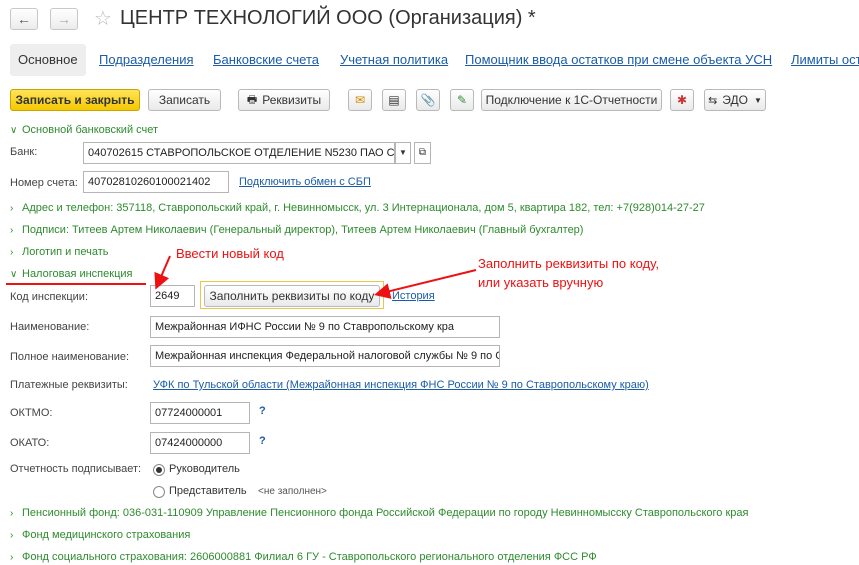 Image resolution: width=859 pixels, height=565 pixels. What do you see at coordinates (315, 277) in the screenshot?
I see `annotation-arrows` at bounding box center [315, 277].